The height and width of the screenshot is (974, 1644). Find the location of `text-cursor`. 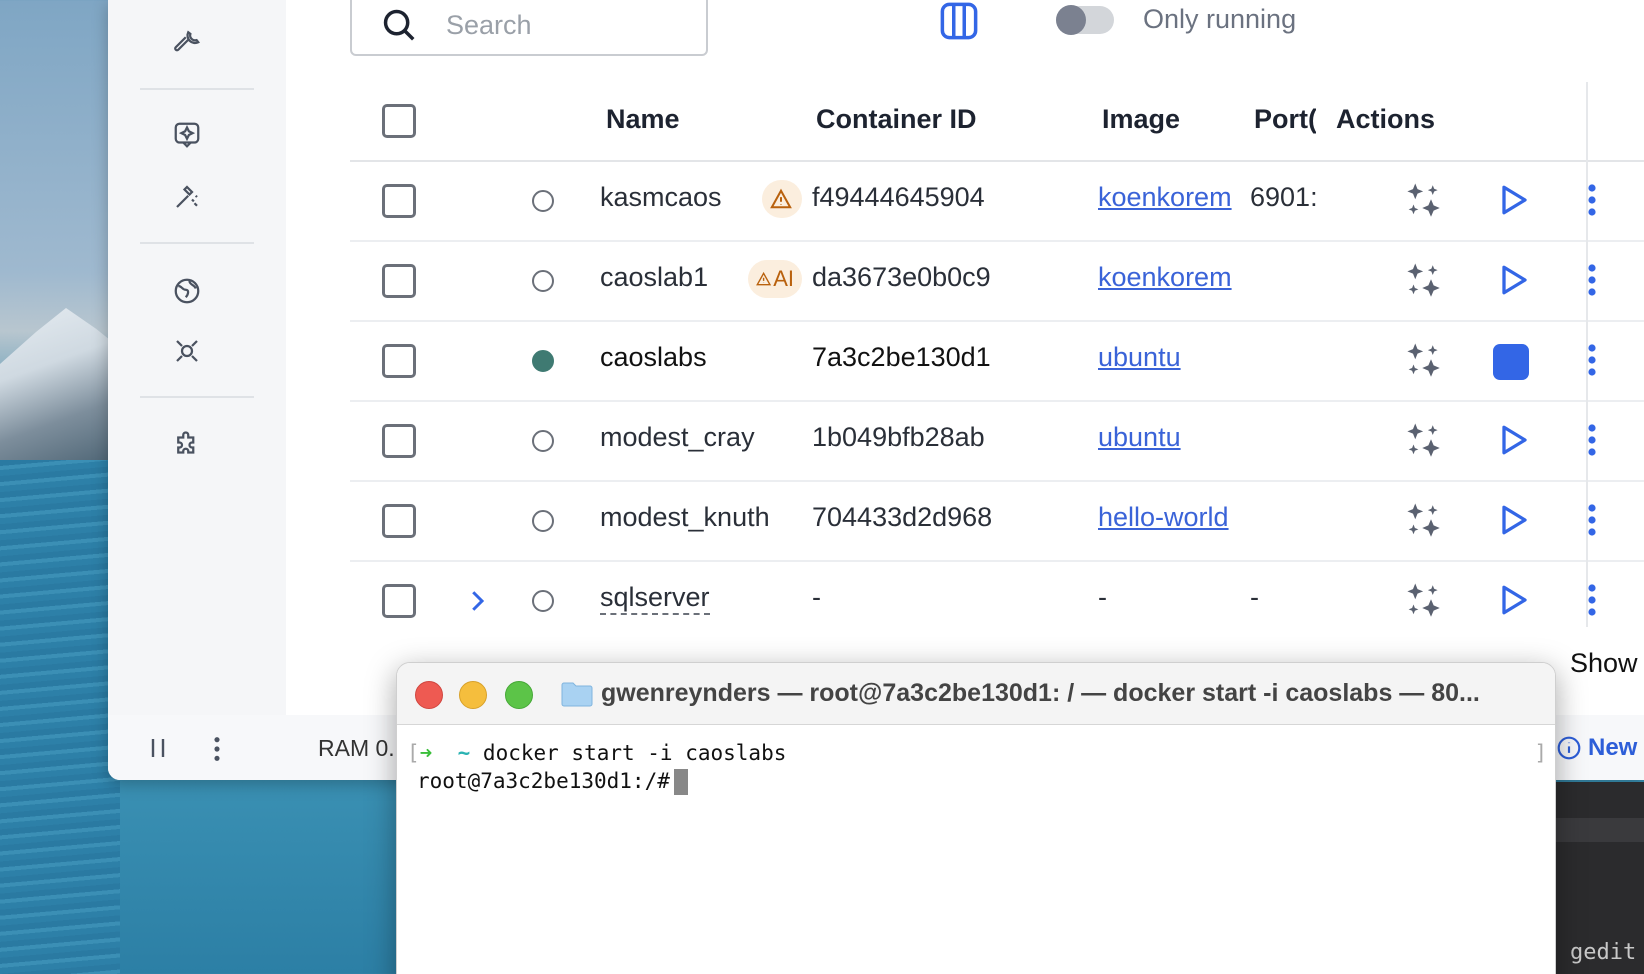

text-cursor is located at coordinates (680, 782).